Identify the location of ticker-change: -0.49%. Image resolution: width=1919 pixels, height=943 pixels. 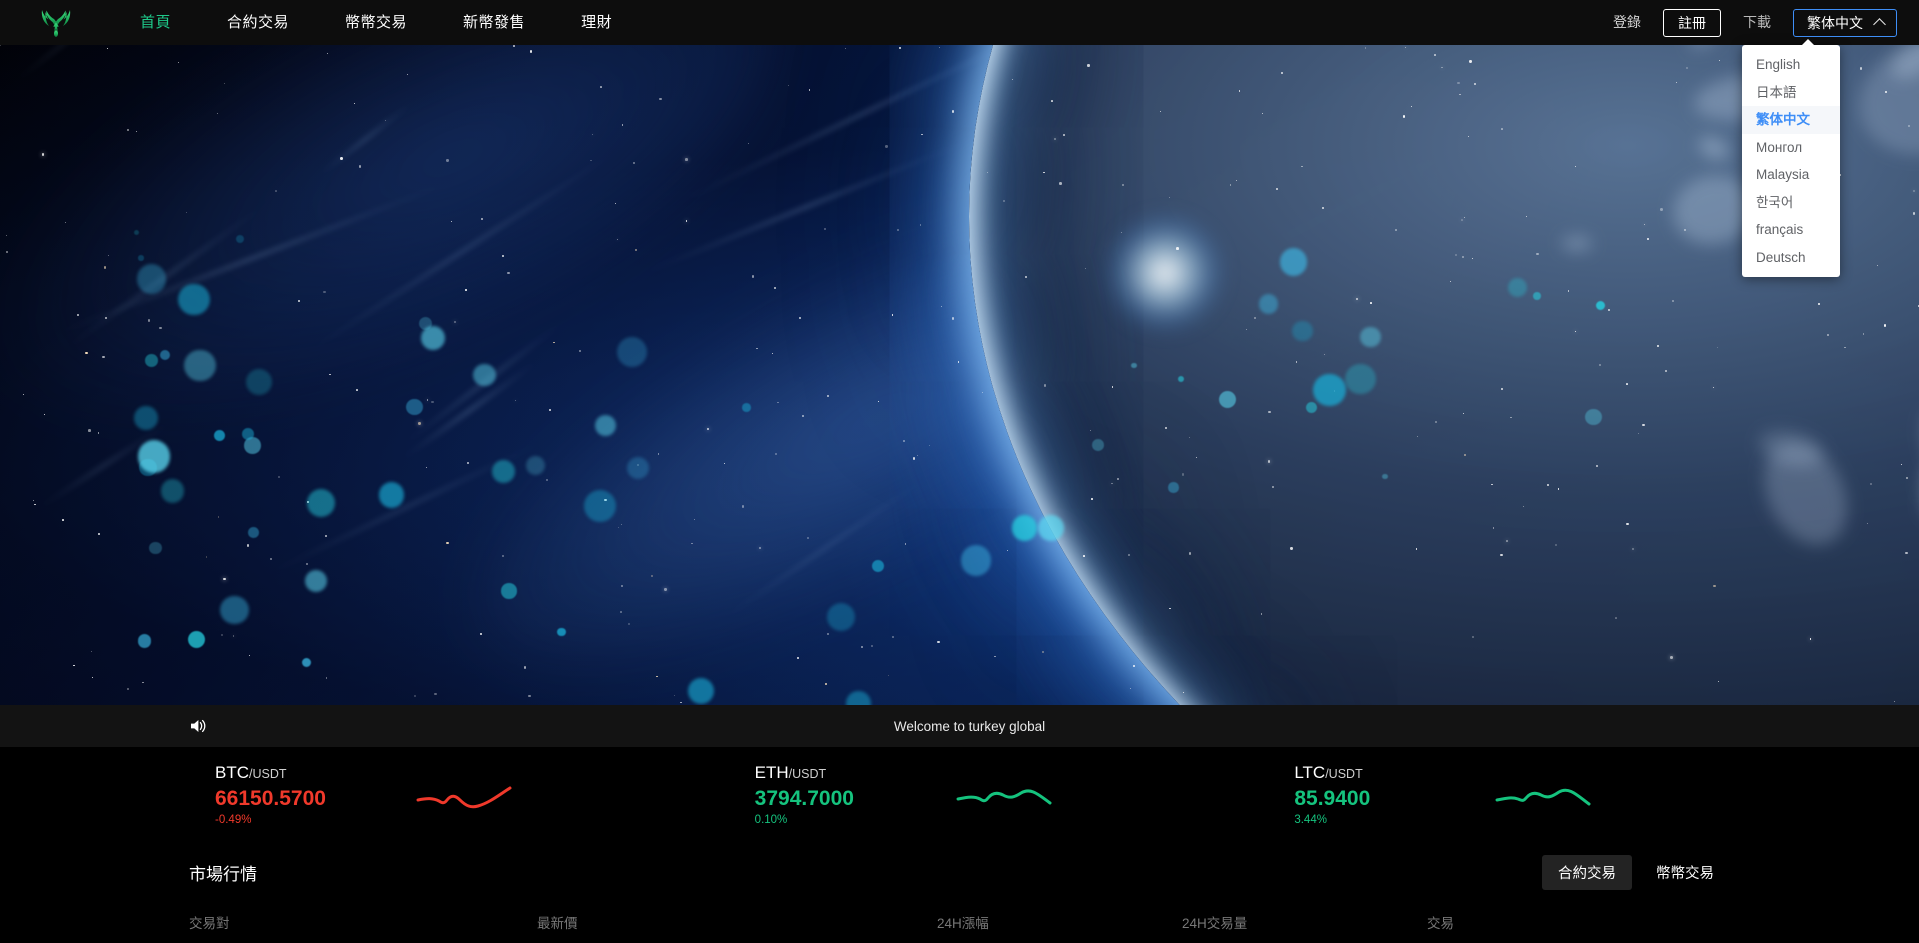
(233, 820).